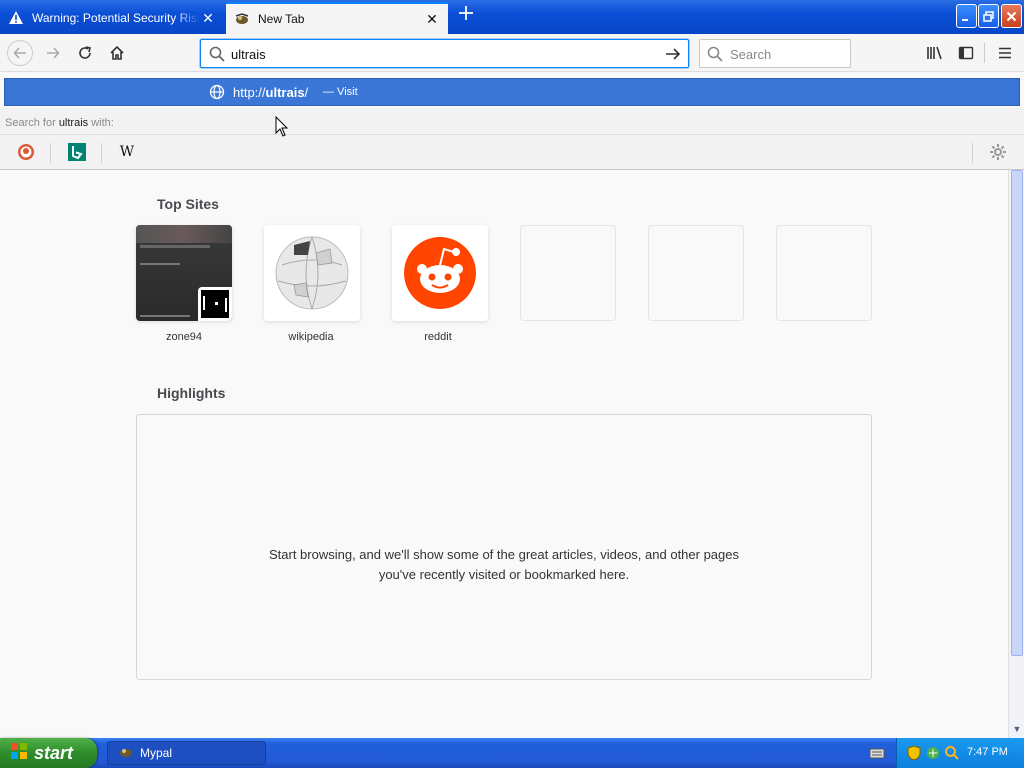 The image size is (1024, 768). What do you see at coordinates (966, 16) in the screenshot?
I see `minimize-button` at bounding box center [966, 16].